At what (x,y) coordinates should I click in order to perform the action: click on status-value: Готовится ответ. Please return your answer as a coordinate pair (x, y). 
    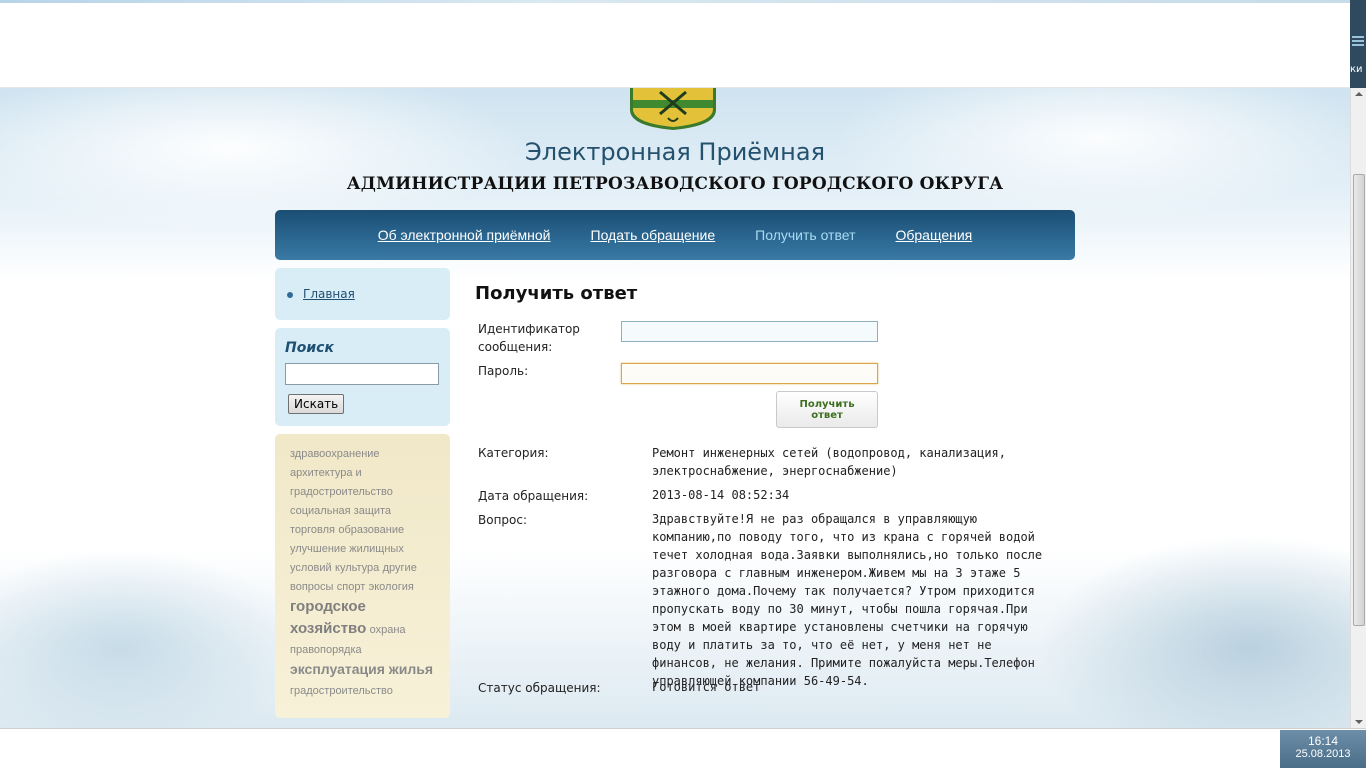
    Looking at the image, I should click on (706, 687).